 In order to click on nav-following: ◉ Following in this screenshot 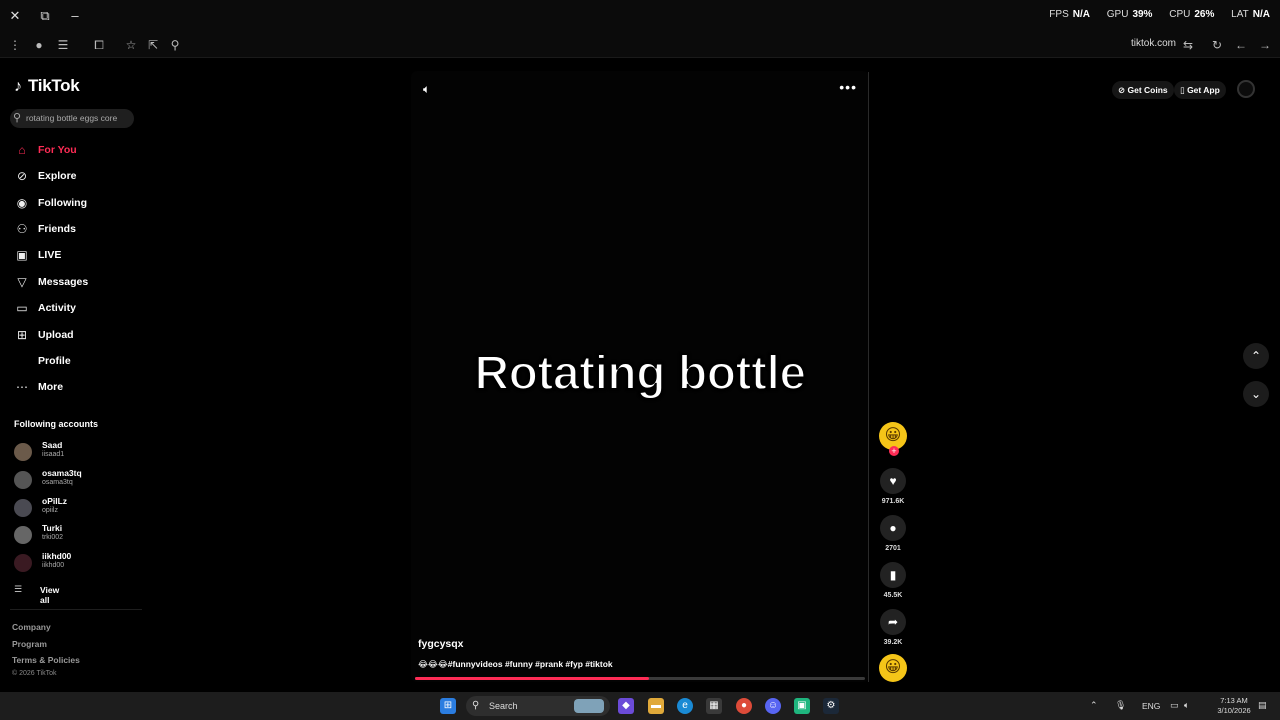, I will do `click(72, 204)`.